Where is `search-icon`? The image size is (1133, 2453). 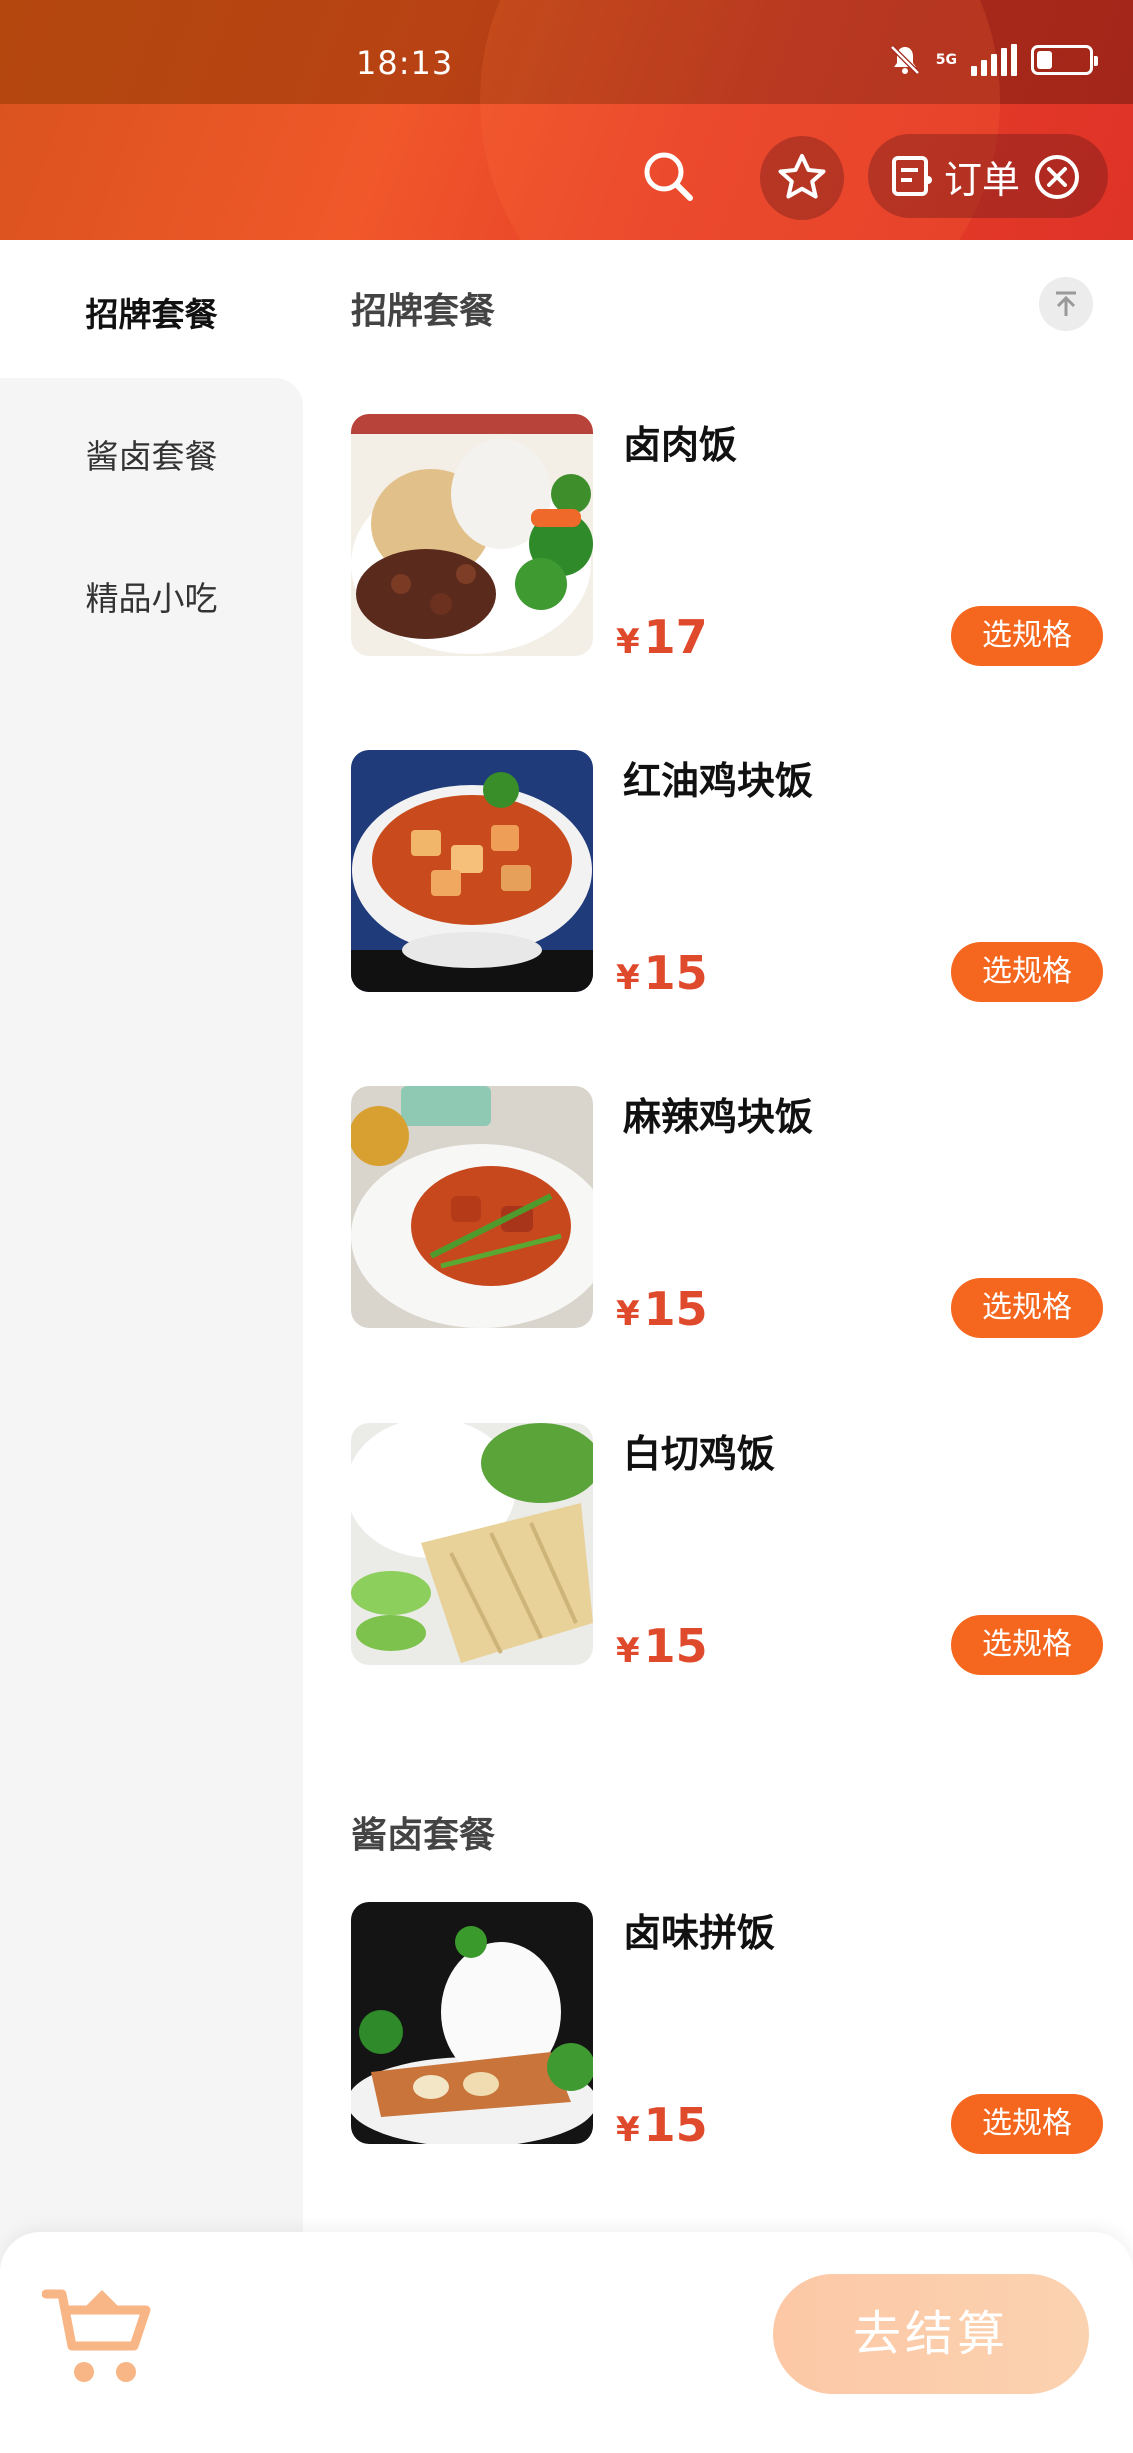
search-icon is located at coordinates (668, 176).